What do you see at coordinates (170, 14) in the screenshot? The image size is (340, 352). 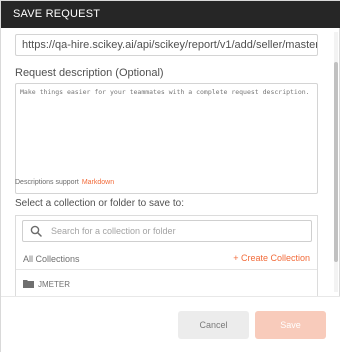 I see `dialog-titlebar: SAVE REQUEST` at bounding box center [170, 14].